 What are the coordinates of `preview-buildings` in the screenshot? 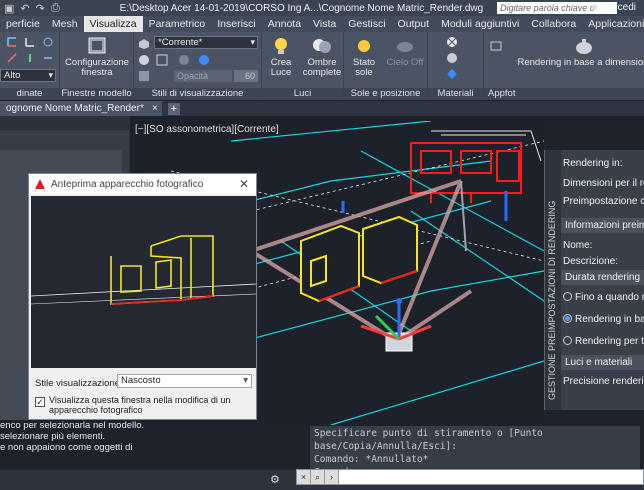 It's located at (162, 270).